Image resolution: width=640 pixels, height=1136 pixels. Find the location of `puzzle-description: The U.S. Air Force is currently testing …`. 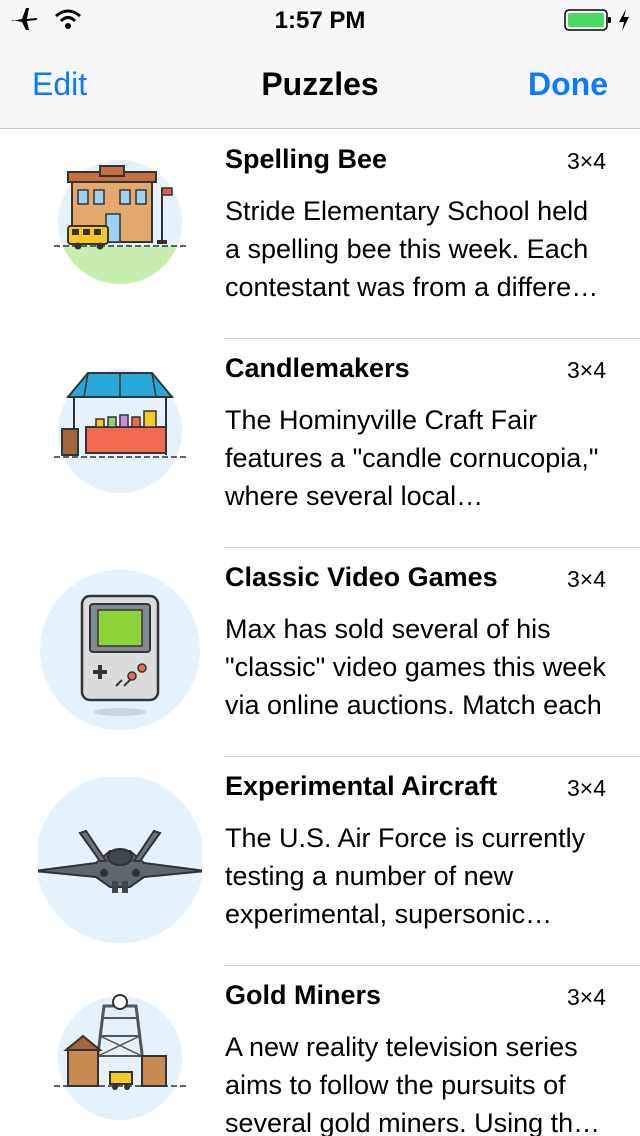

puzzle-description: The U.S. Air Force is currently testing … is located at coordinates (405, 876).